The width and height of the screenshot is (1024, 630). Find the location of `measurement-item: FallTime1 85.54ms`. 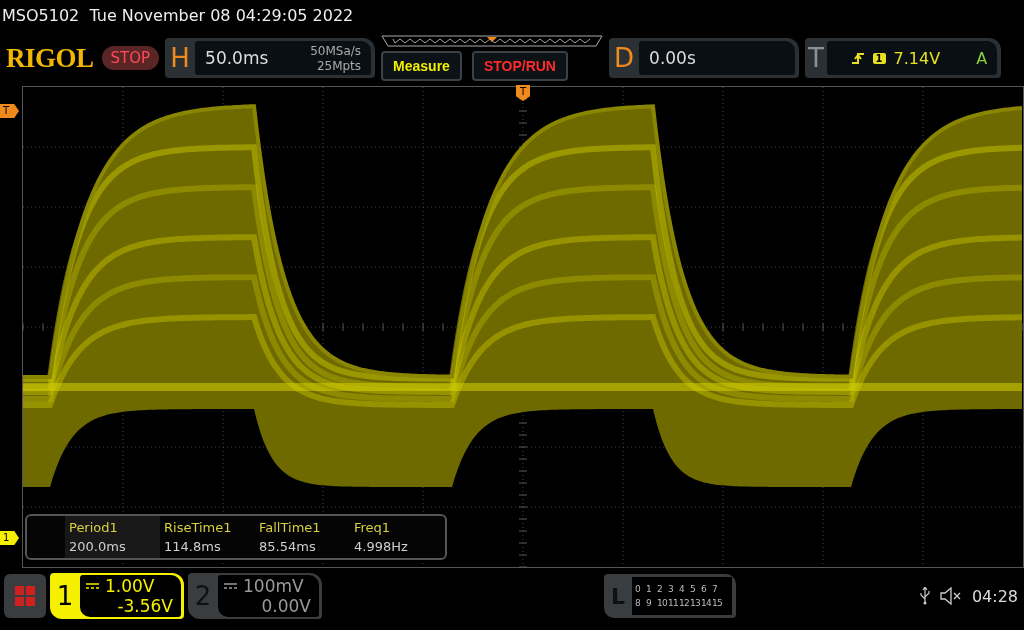

measurement-item: FallTime1 85.54ms is located at coordinates (302, 537).